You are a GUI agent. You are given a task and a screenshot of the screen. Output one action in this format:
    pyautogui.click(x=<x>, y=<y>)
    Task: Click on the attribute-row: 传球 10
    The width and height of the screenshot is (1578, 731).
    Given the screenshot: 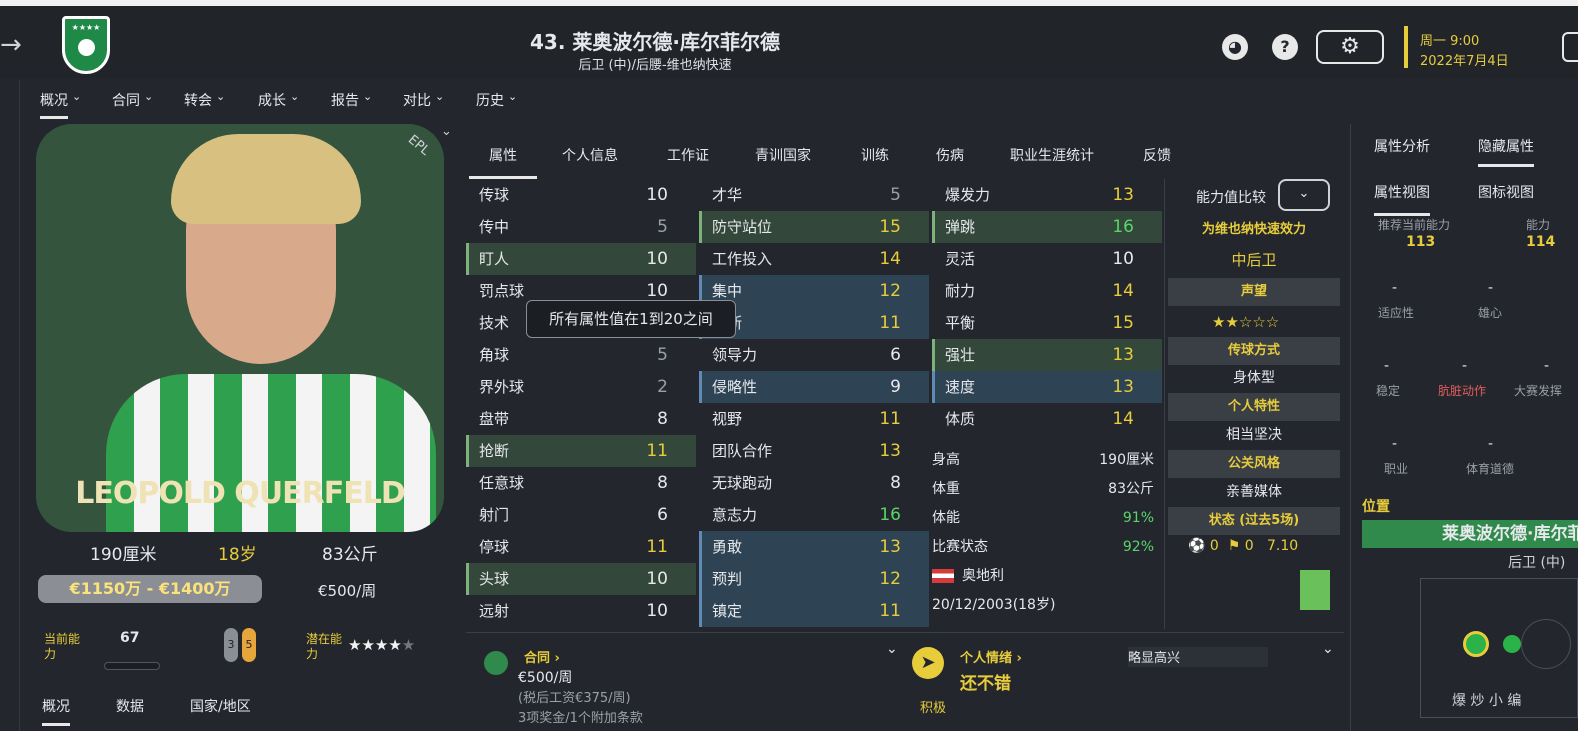 What is the action you would take?
    pyautogui.click(x=581, y=195)
    